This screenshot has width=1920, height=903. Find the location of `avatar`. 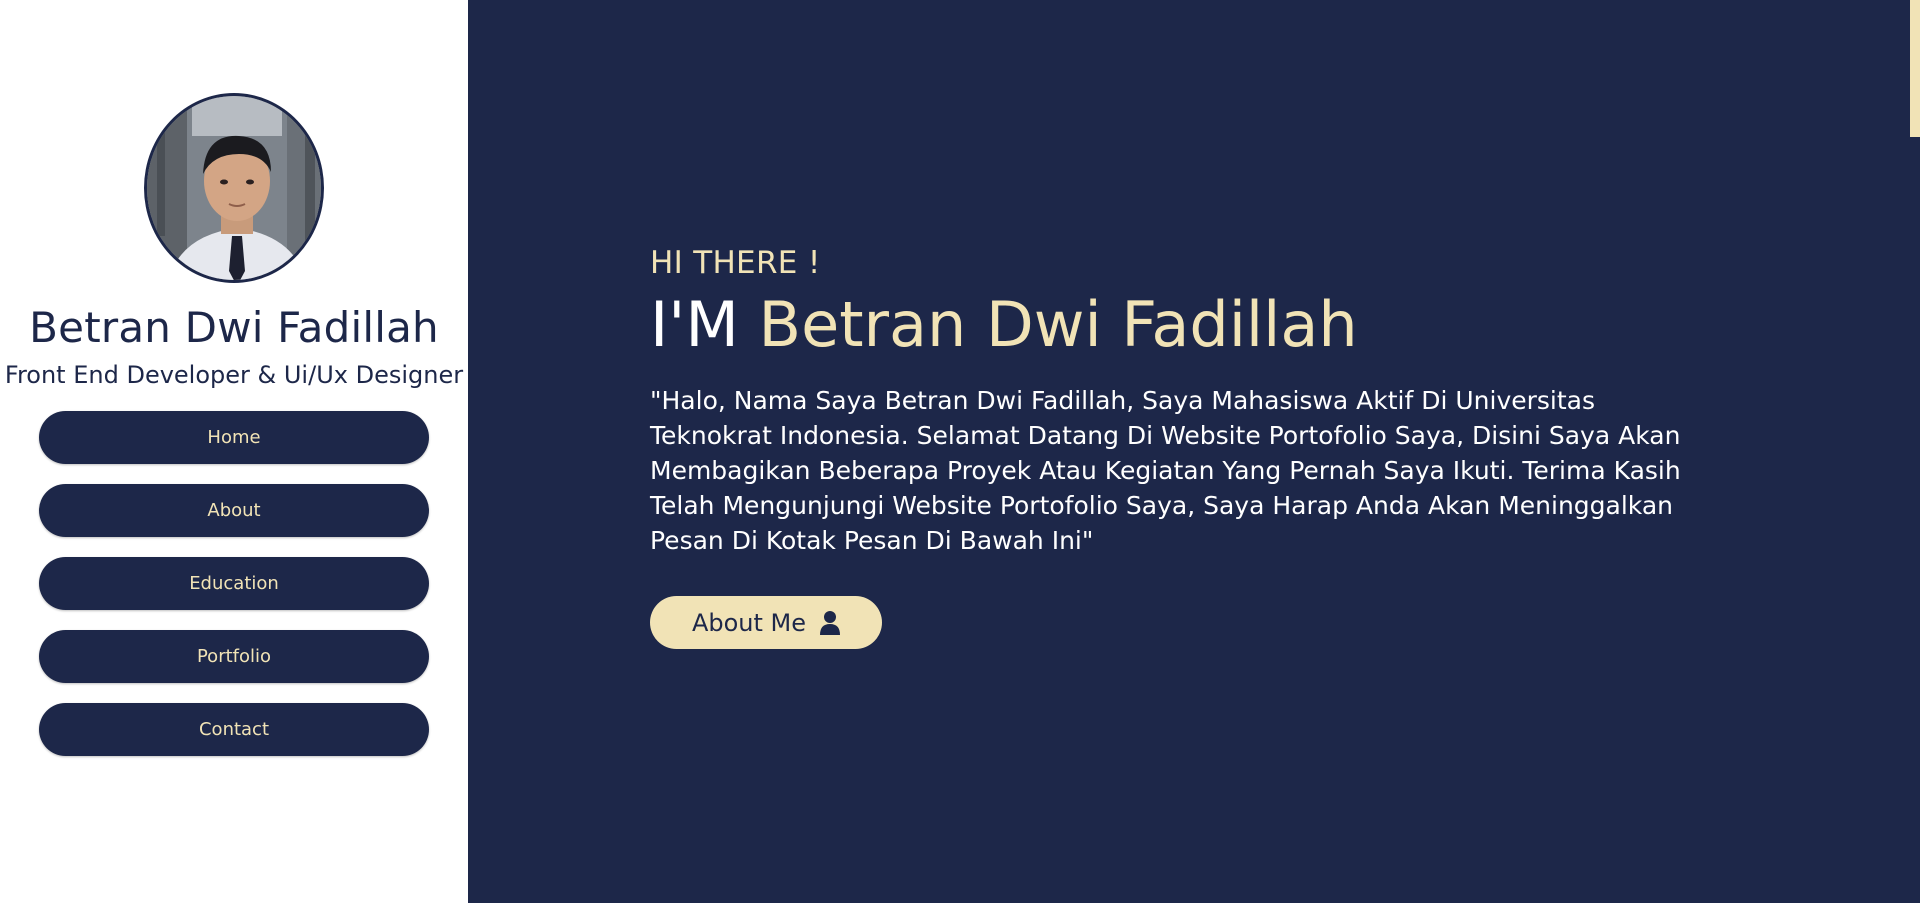

avatar is located at coordinates (234, 188).